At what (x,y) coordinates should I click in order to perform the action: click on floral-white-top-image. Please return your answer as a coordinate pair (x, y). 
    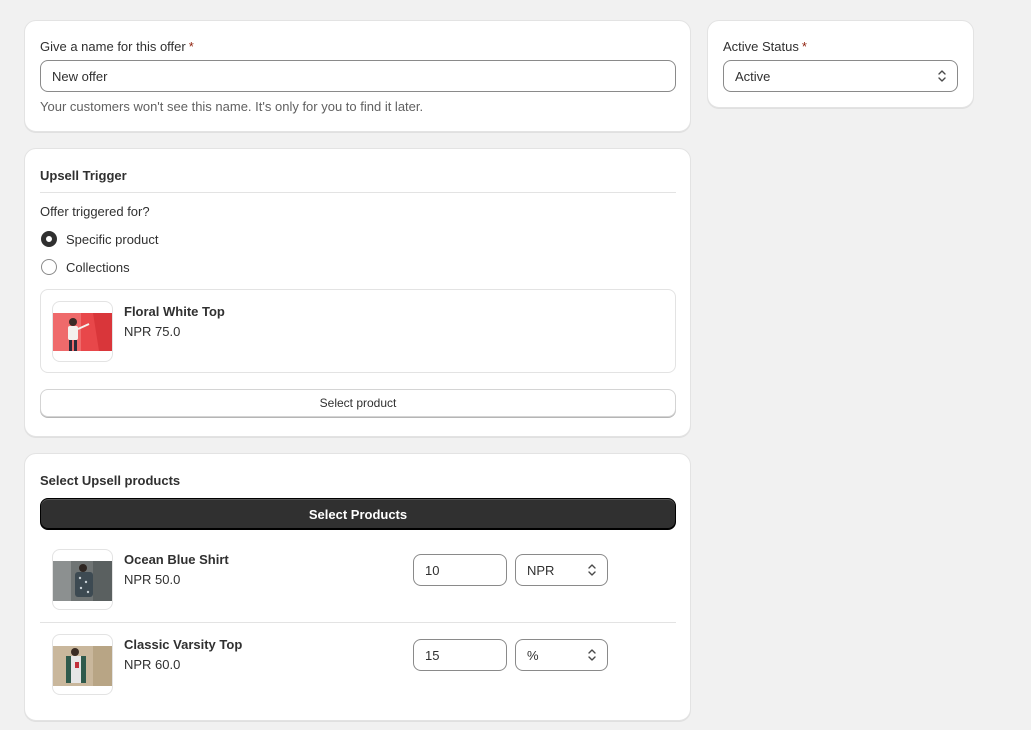
    Looking at the image, I should click on (82, 331).